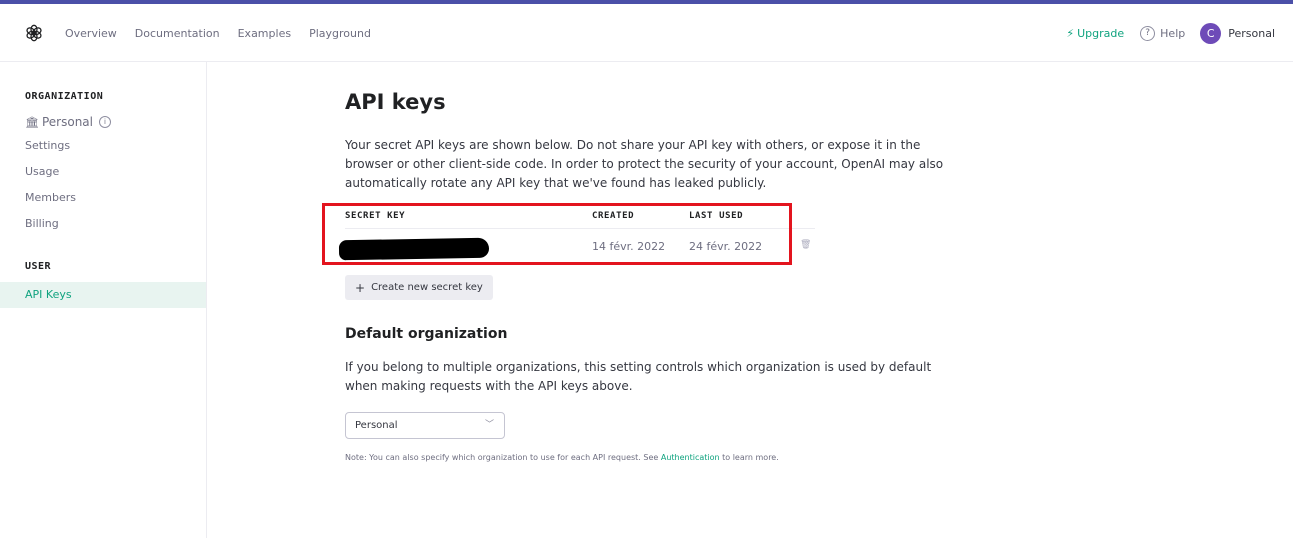 The height and width of the screenshot is (538, 1293). I want to click on nav-examples: Examples, so click(264, 33).